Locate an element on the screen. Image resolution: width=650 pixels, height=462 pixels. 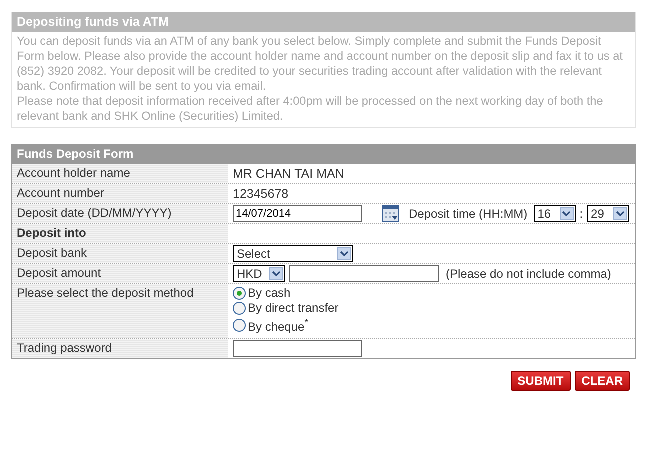
notice-title: Depositing funds via ATM is located at coordinates (323, 22).